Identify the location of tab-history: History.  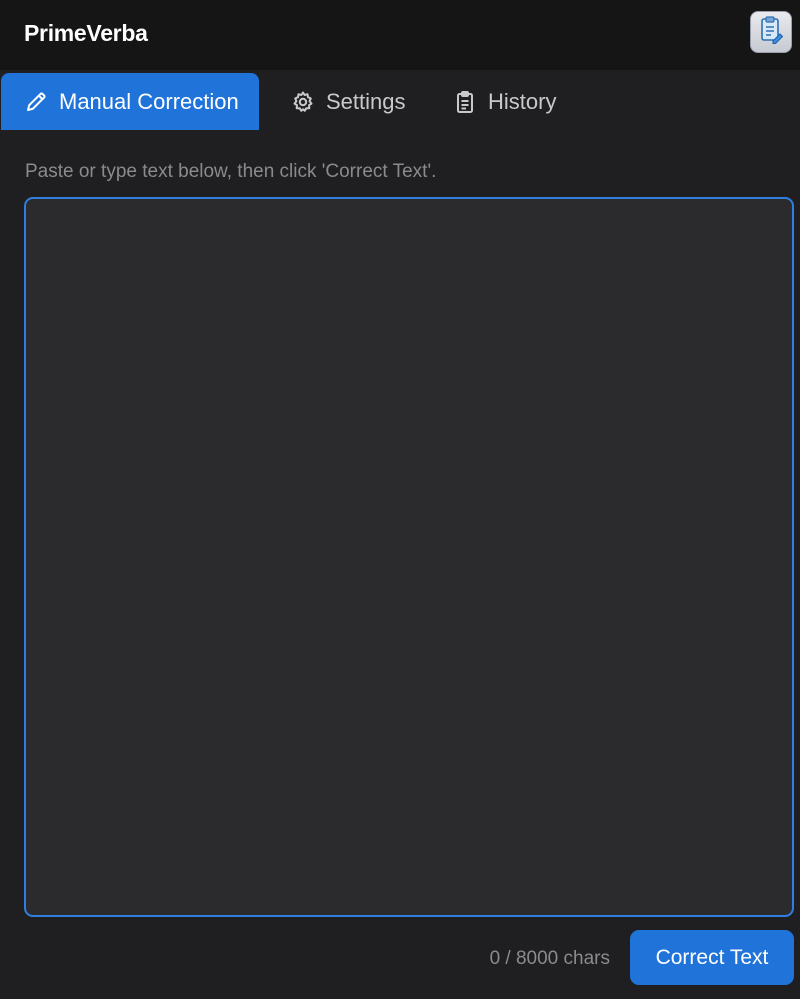
(504, 101).